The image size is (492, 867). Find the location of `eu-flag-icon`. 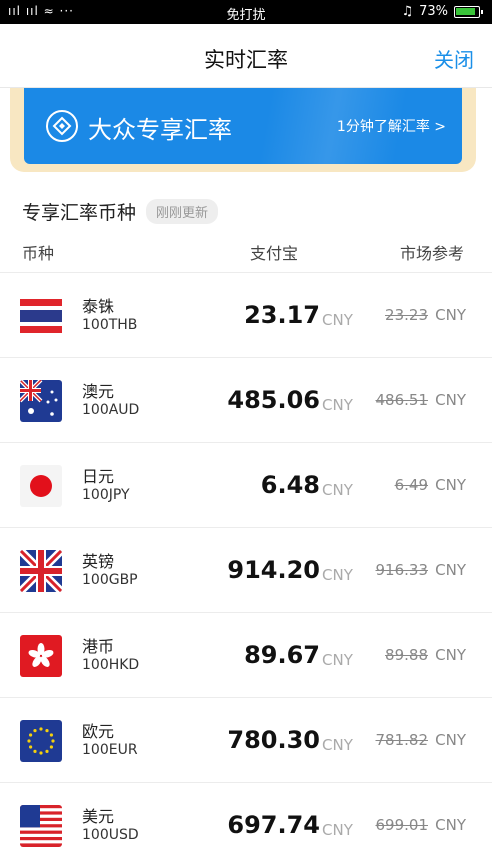

eu-flag-icon is located at coordinates (41, 741).